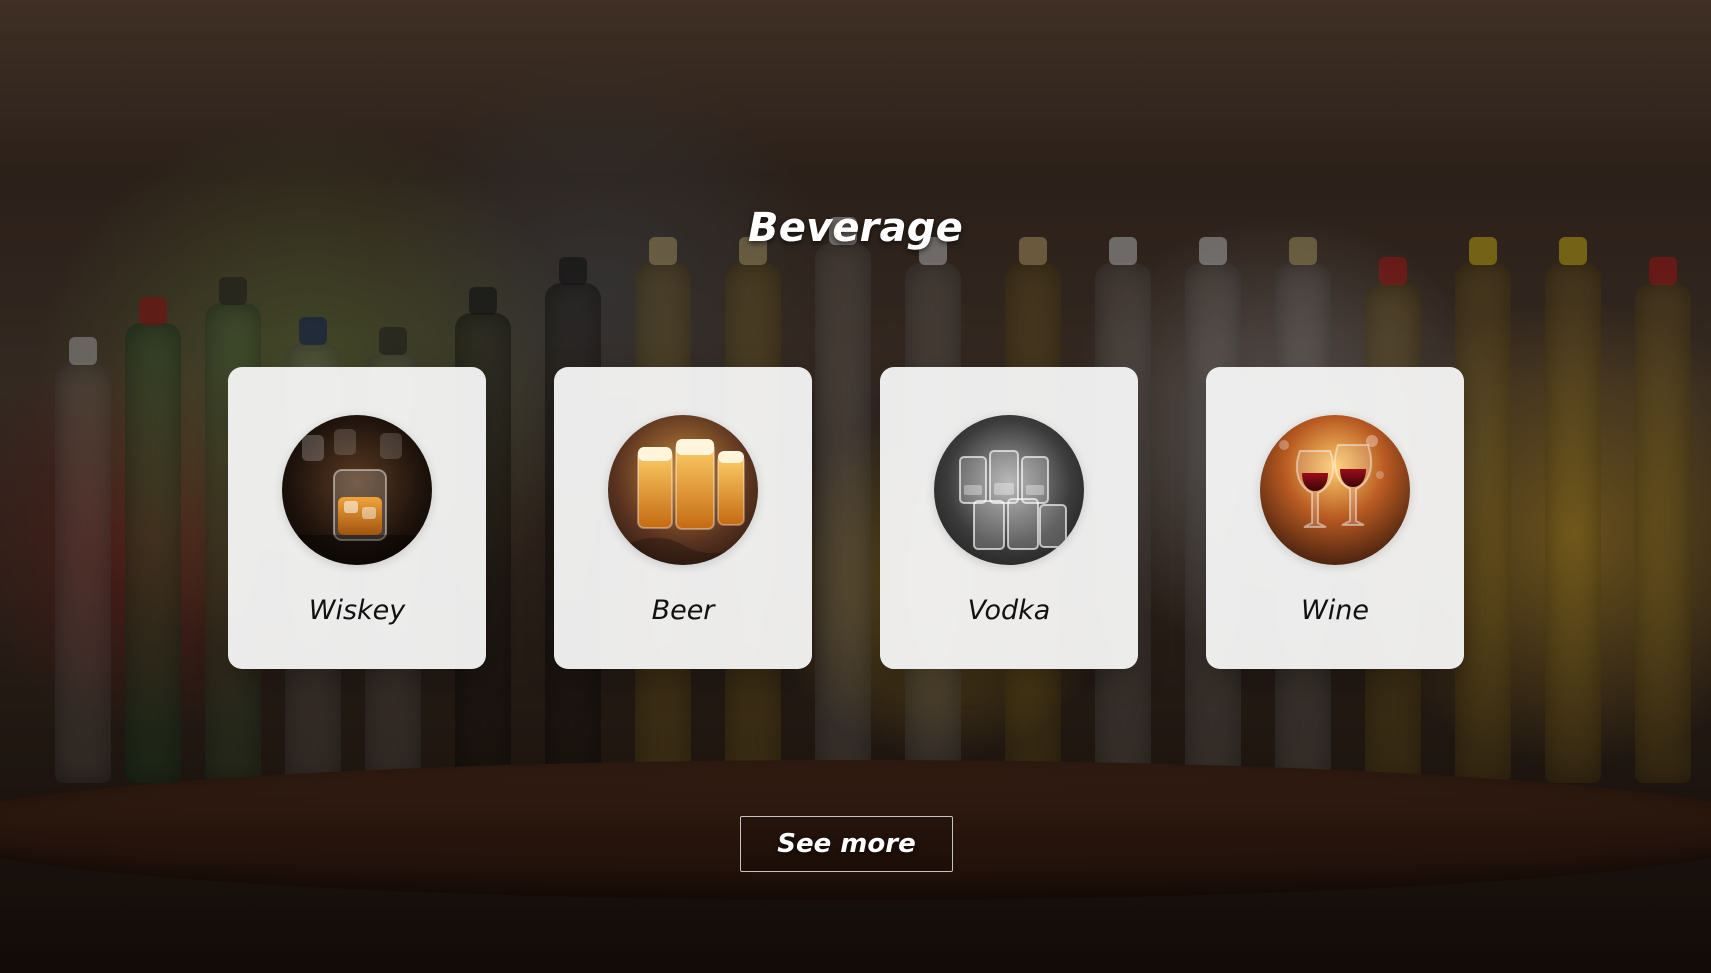 This screenshot has width=1711, height=973. What do you see at coordinates (846, 844) in the screenshot?
I see `see-more-button: See more` at bounding box center [846, 844].